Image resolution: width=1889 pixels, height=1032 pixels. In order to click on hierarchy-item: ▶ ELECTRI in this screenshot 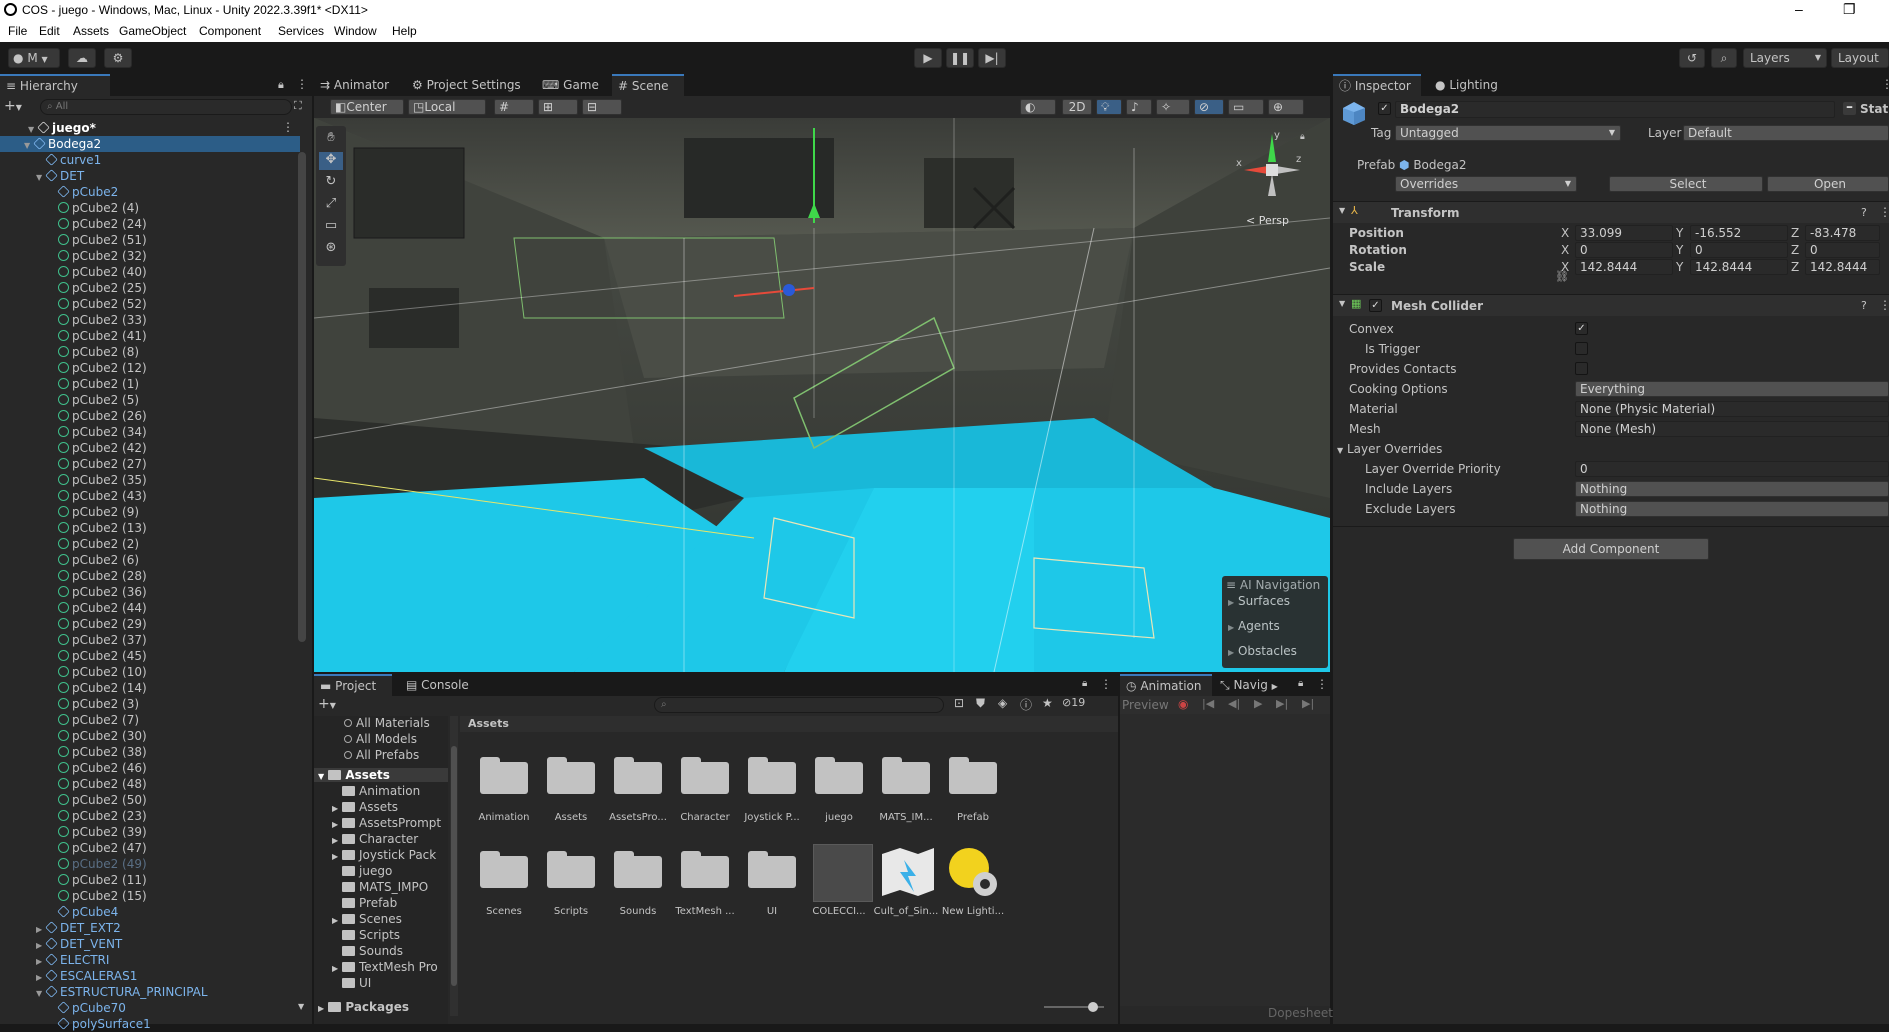, I will do `click(72, 960)`.